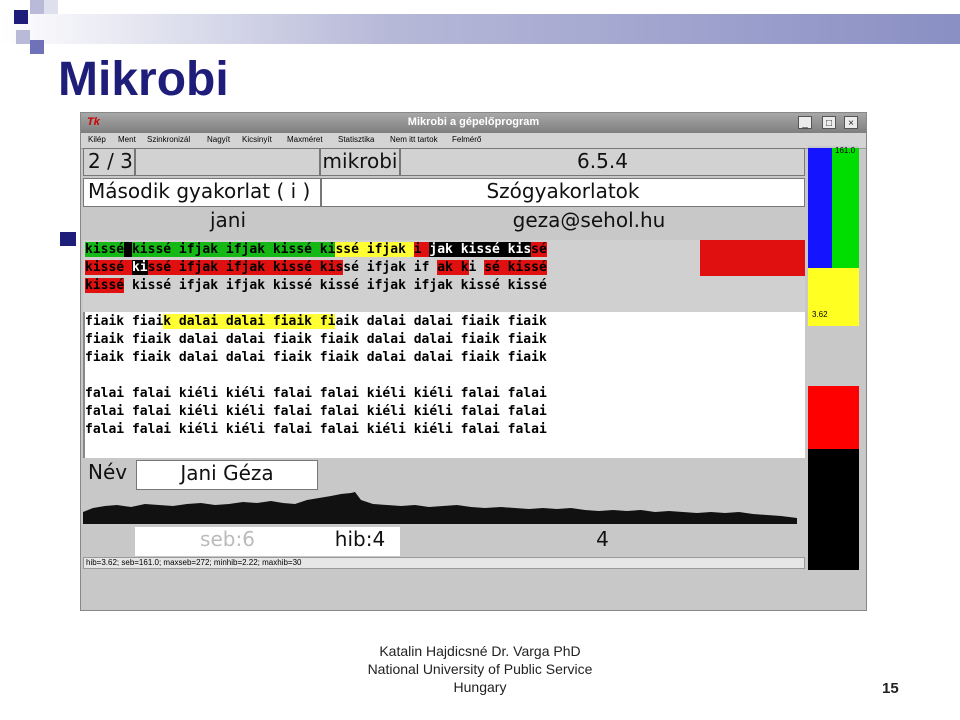  What do you see at coordinates (143, 79) in the screenshot?
I see `slide-title: Mikrobi` at bounding box center [143, 79].